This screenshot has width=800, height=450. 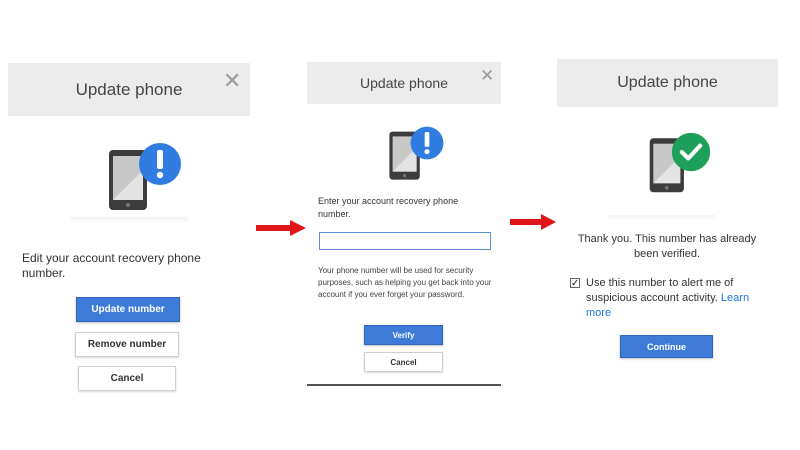 What do you see at coordinates (127, 344) in the screenshot?
I see `remove-number-button: Remove number` at bounding box center [127, 344].